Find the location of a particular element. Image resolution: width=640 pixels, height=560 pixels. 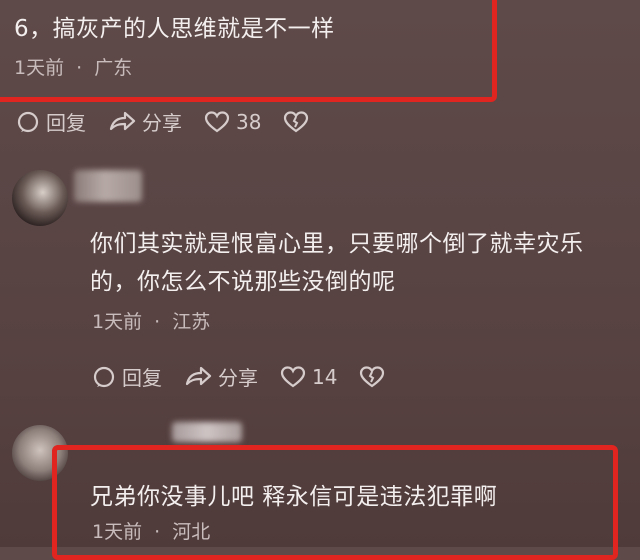

comment-1-location: 广东 is located at coordinates (113, 68).